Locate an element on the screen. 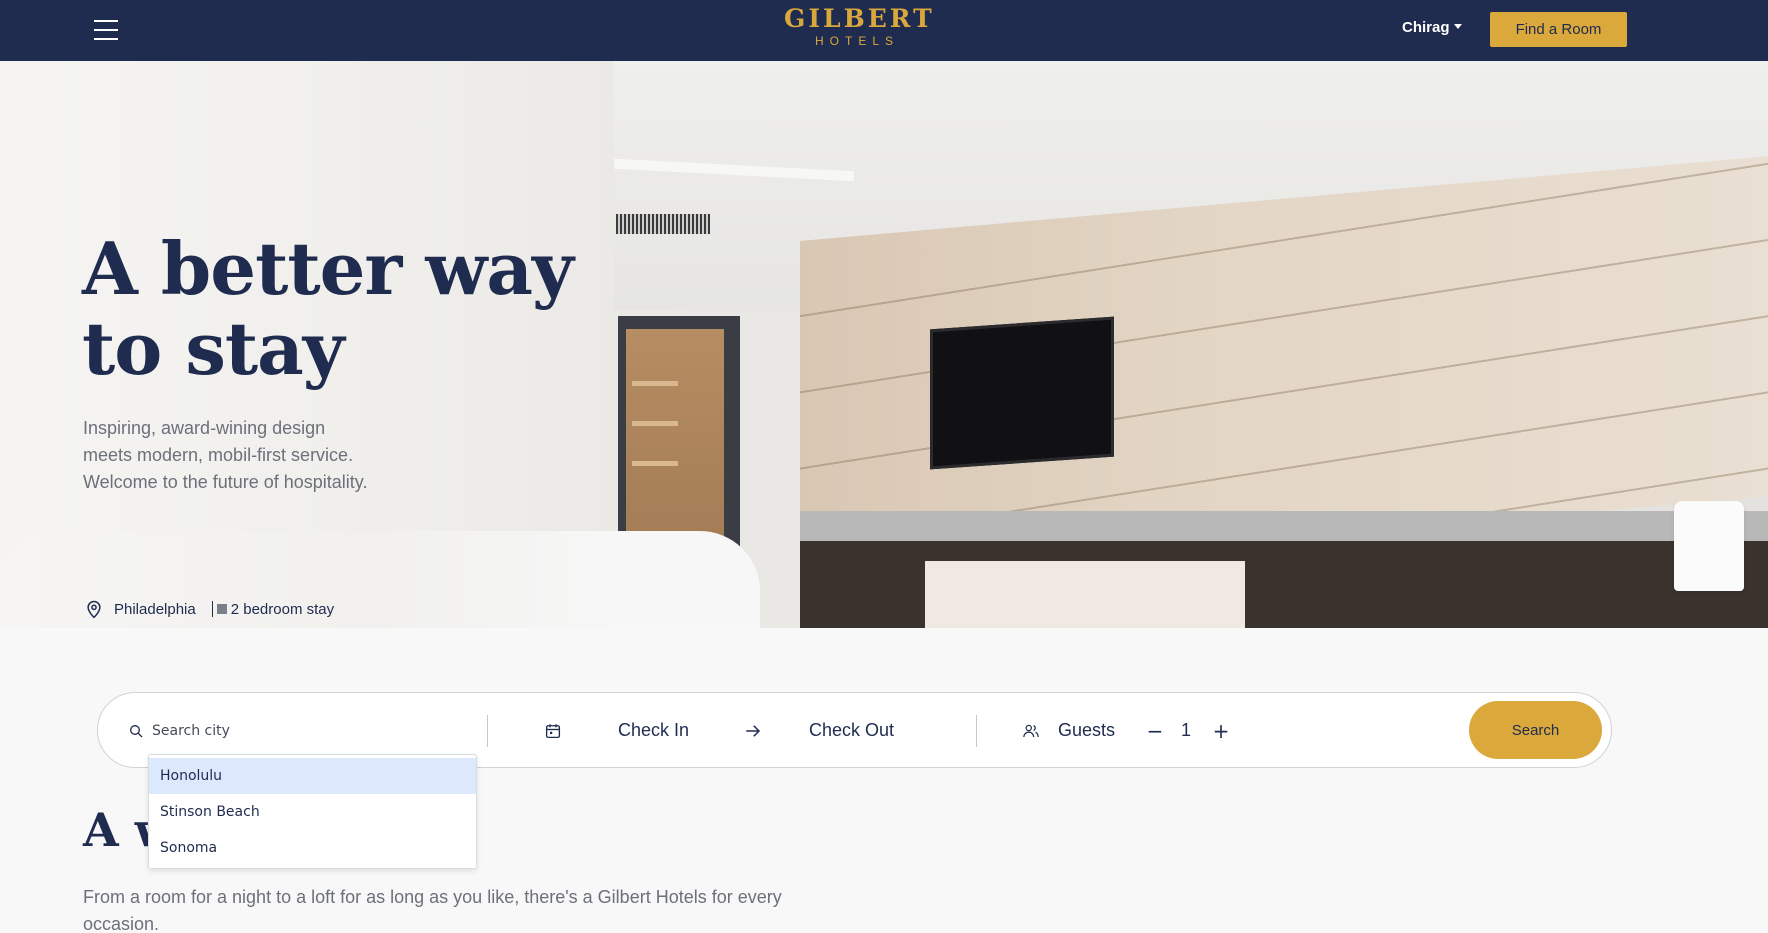 Image resolution: width=1768 pixels, height=933 pixels. city-search-field is located at coordinates (298, 731).